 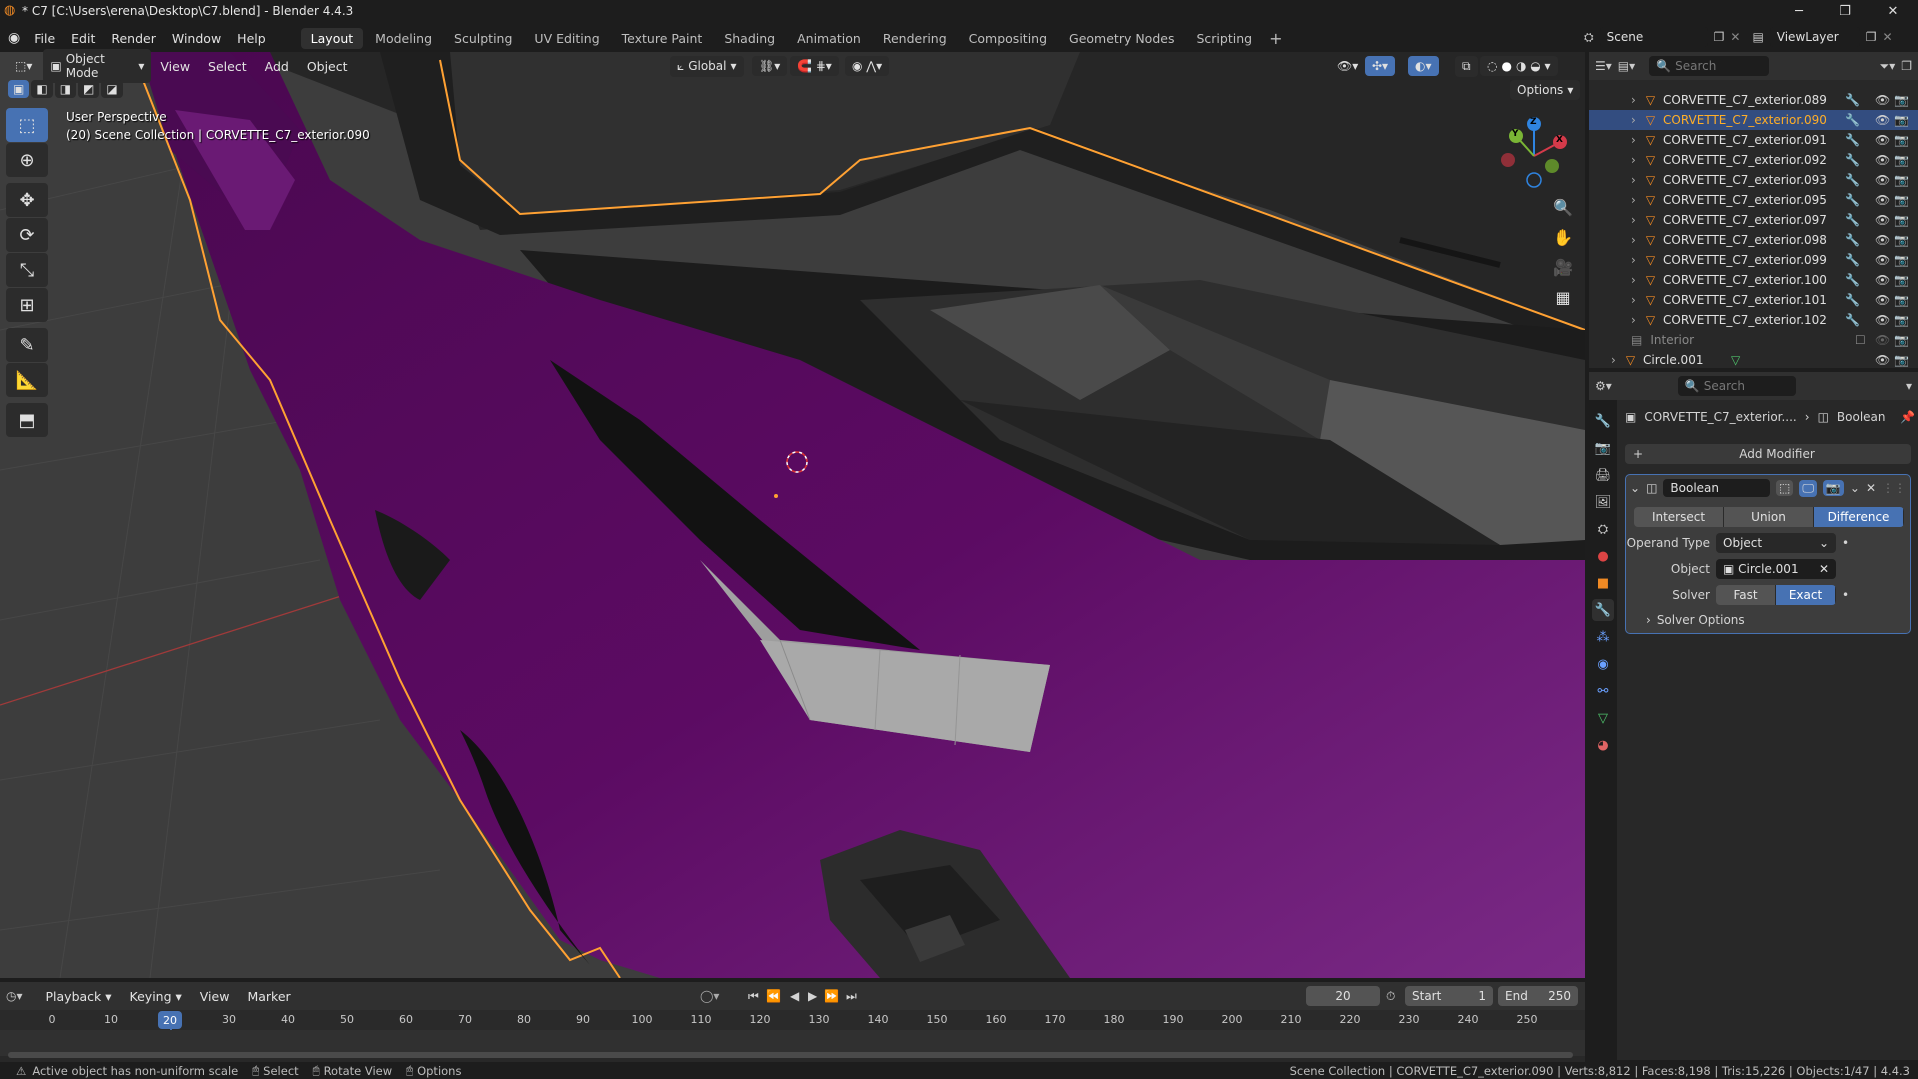 I want to click on gizmo-toggle: ✣▾, so click(x=1380, y=66).